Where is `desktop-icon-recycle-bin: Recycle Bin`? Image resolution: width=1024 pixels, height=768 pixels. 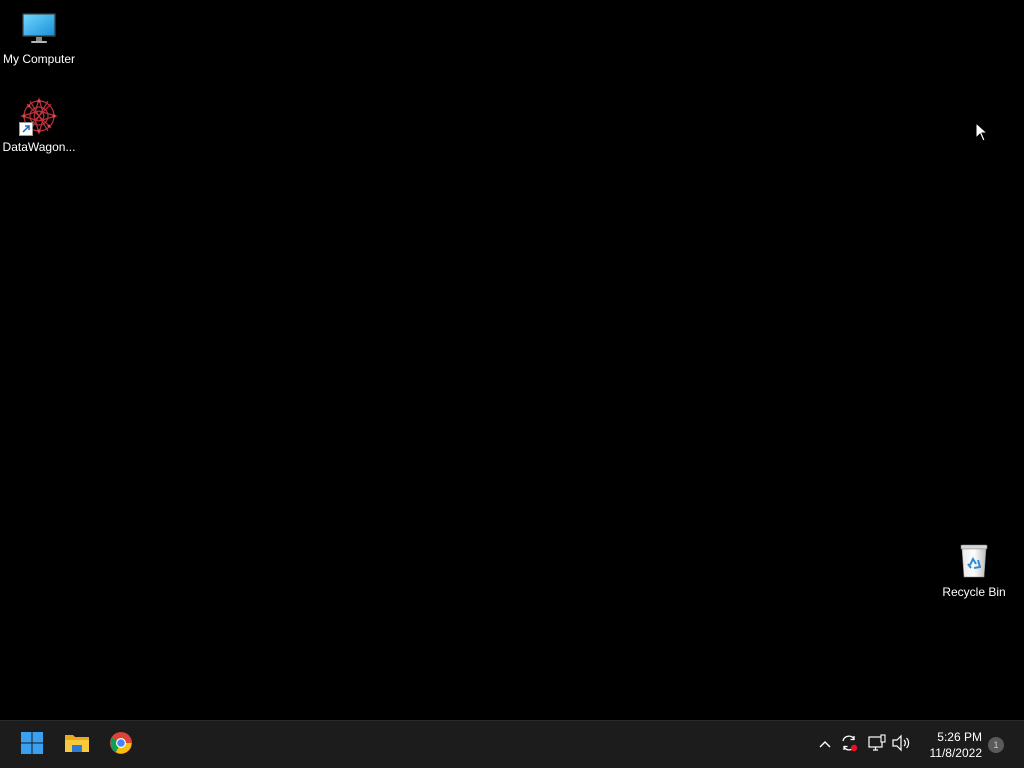
desktop-icon-recycle-bin: Recycle Bin is located at coordinates (974, 570).